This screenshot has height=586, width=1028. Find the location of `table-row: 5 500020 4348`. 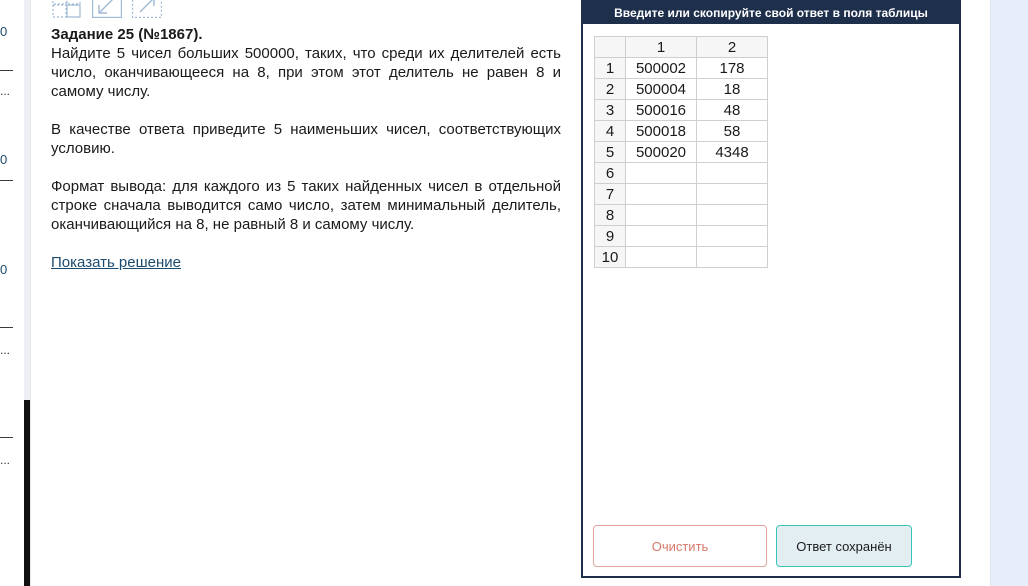

table-row: 5 500020 4348 is located at coordinates (681, 152).